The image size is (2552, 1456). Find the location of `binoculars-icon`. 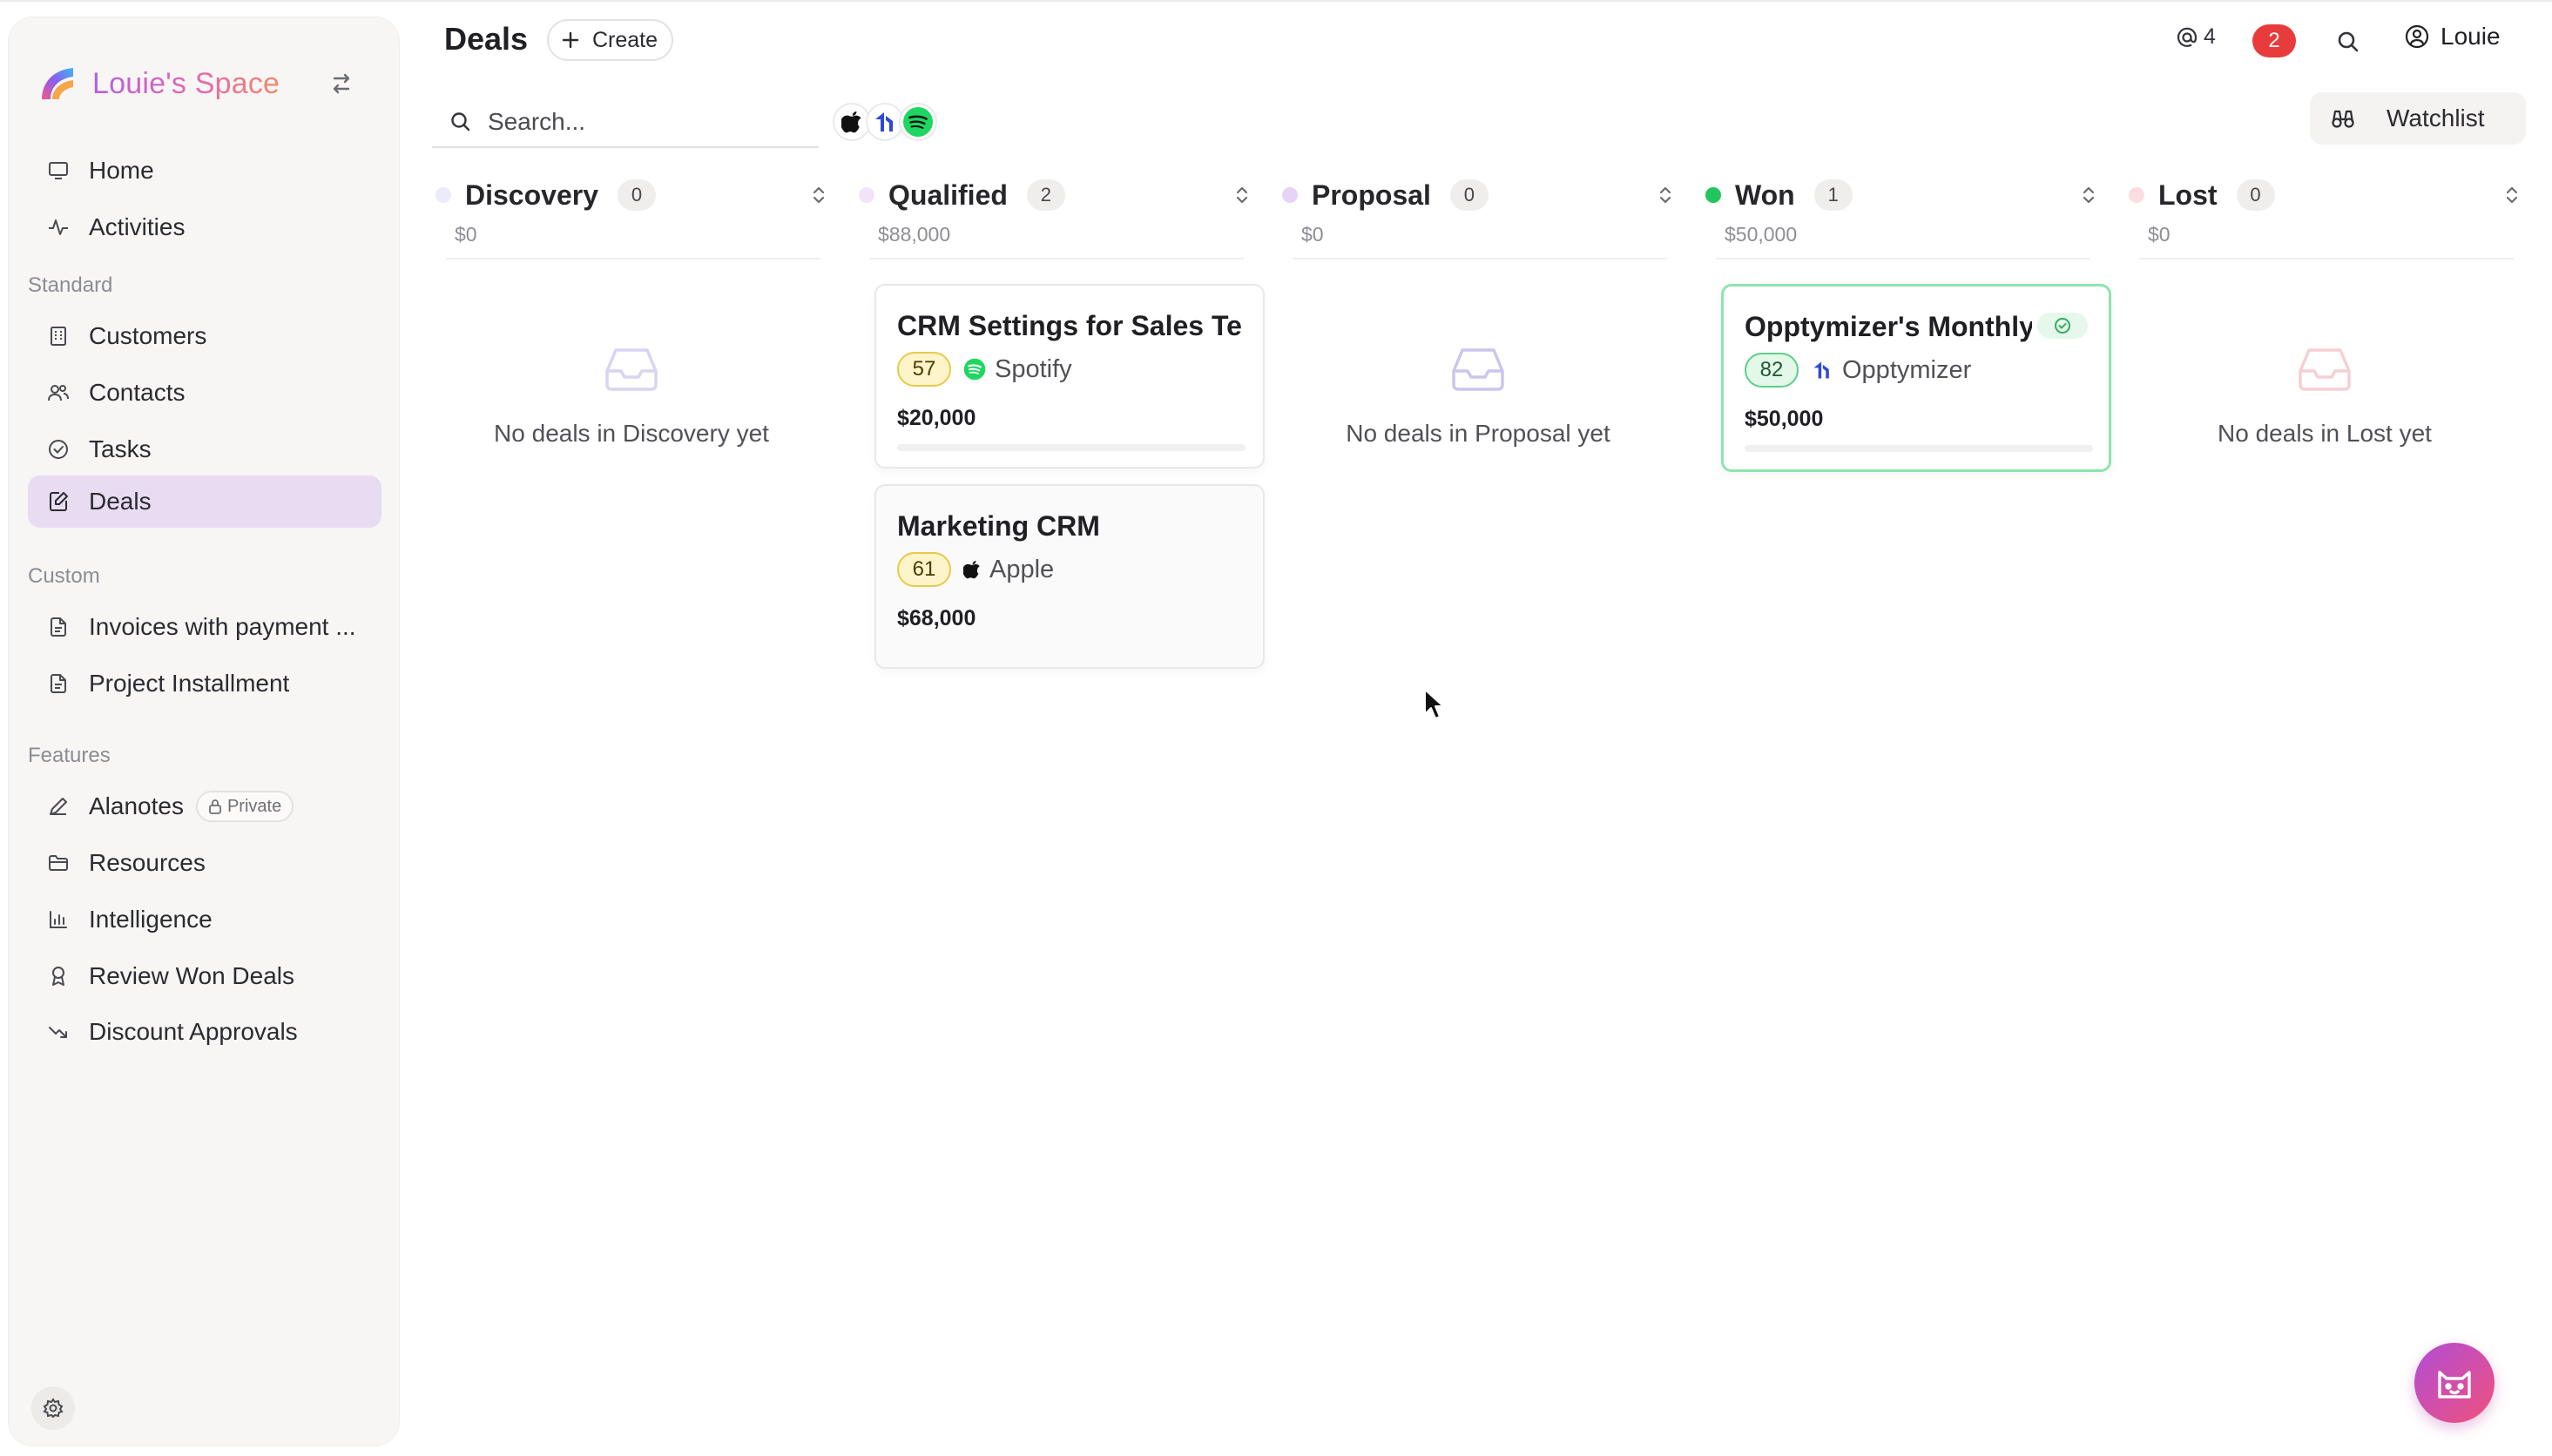

binoculars-icon is located at coordinates (2343, 119).